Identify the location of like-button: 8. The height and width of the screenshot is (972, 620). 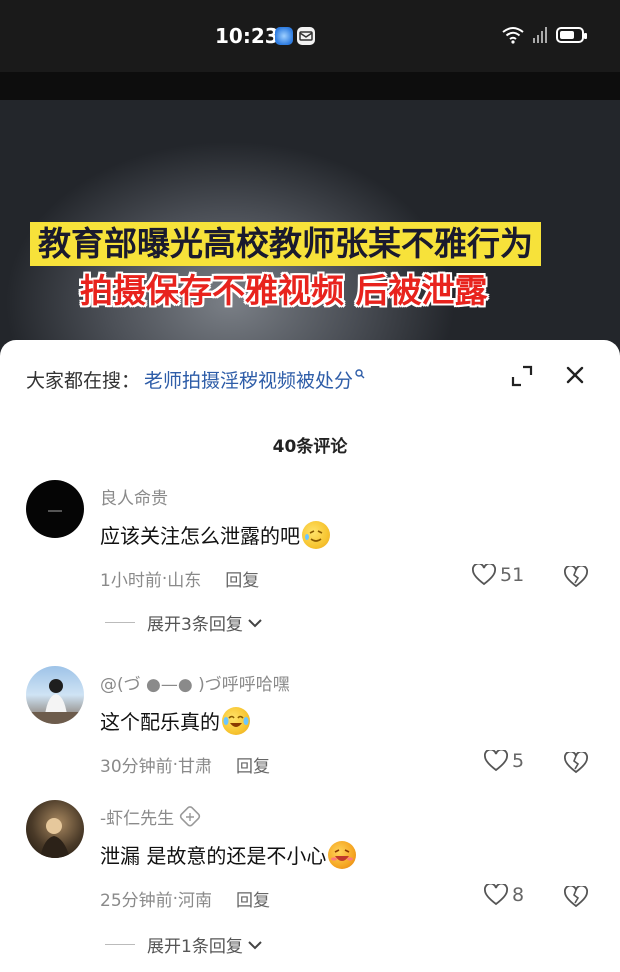
(504, 895).